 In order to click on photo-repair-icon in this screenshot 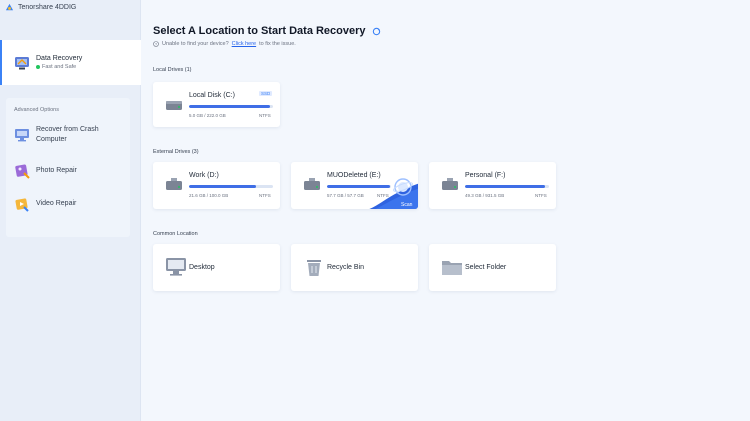, I will do `click(22, 171)`.